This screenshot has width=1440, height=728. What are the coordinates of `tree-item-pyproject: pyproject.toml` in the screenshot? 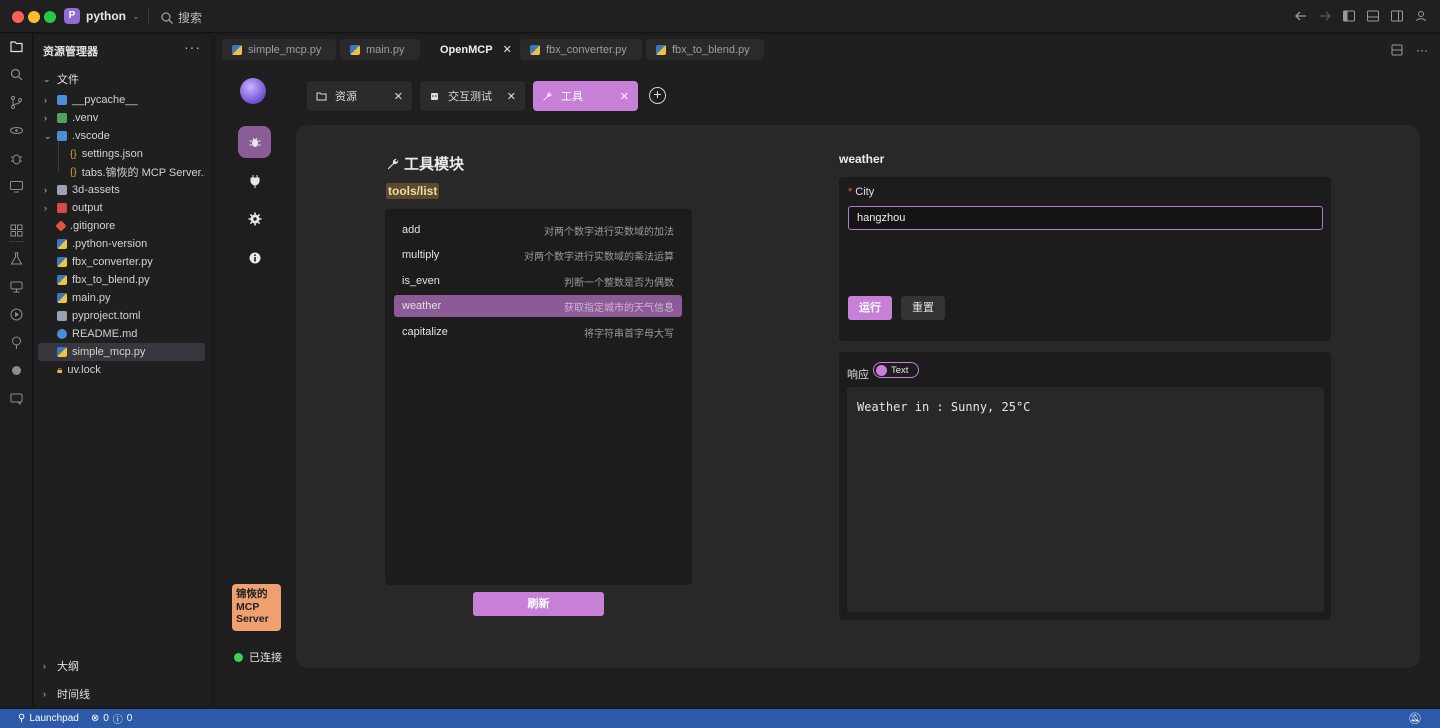 It's located at (121, 316).